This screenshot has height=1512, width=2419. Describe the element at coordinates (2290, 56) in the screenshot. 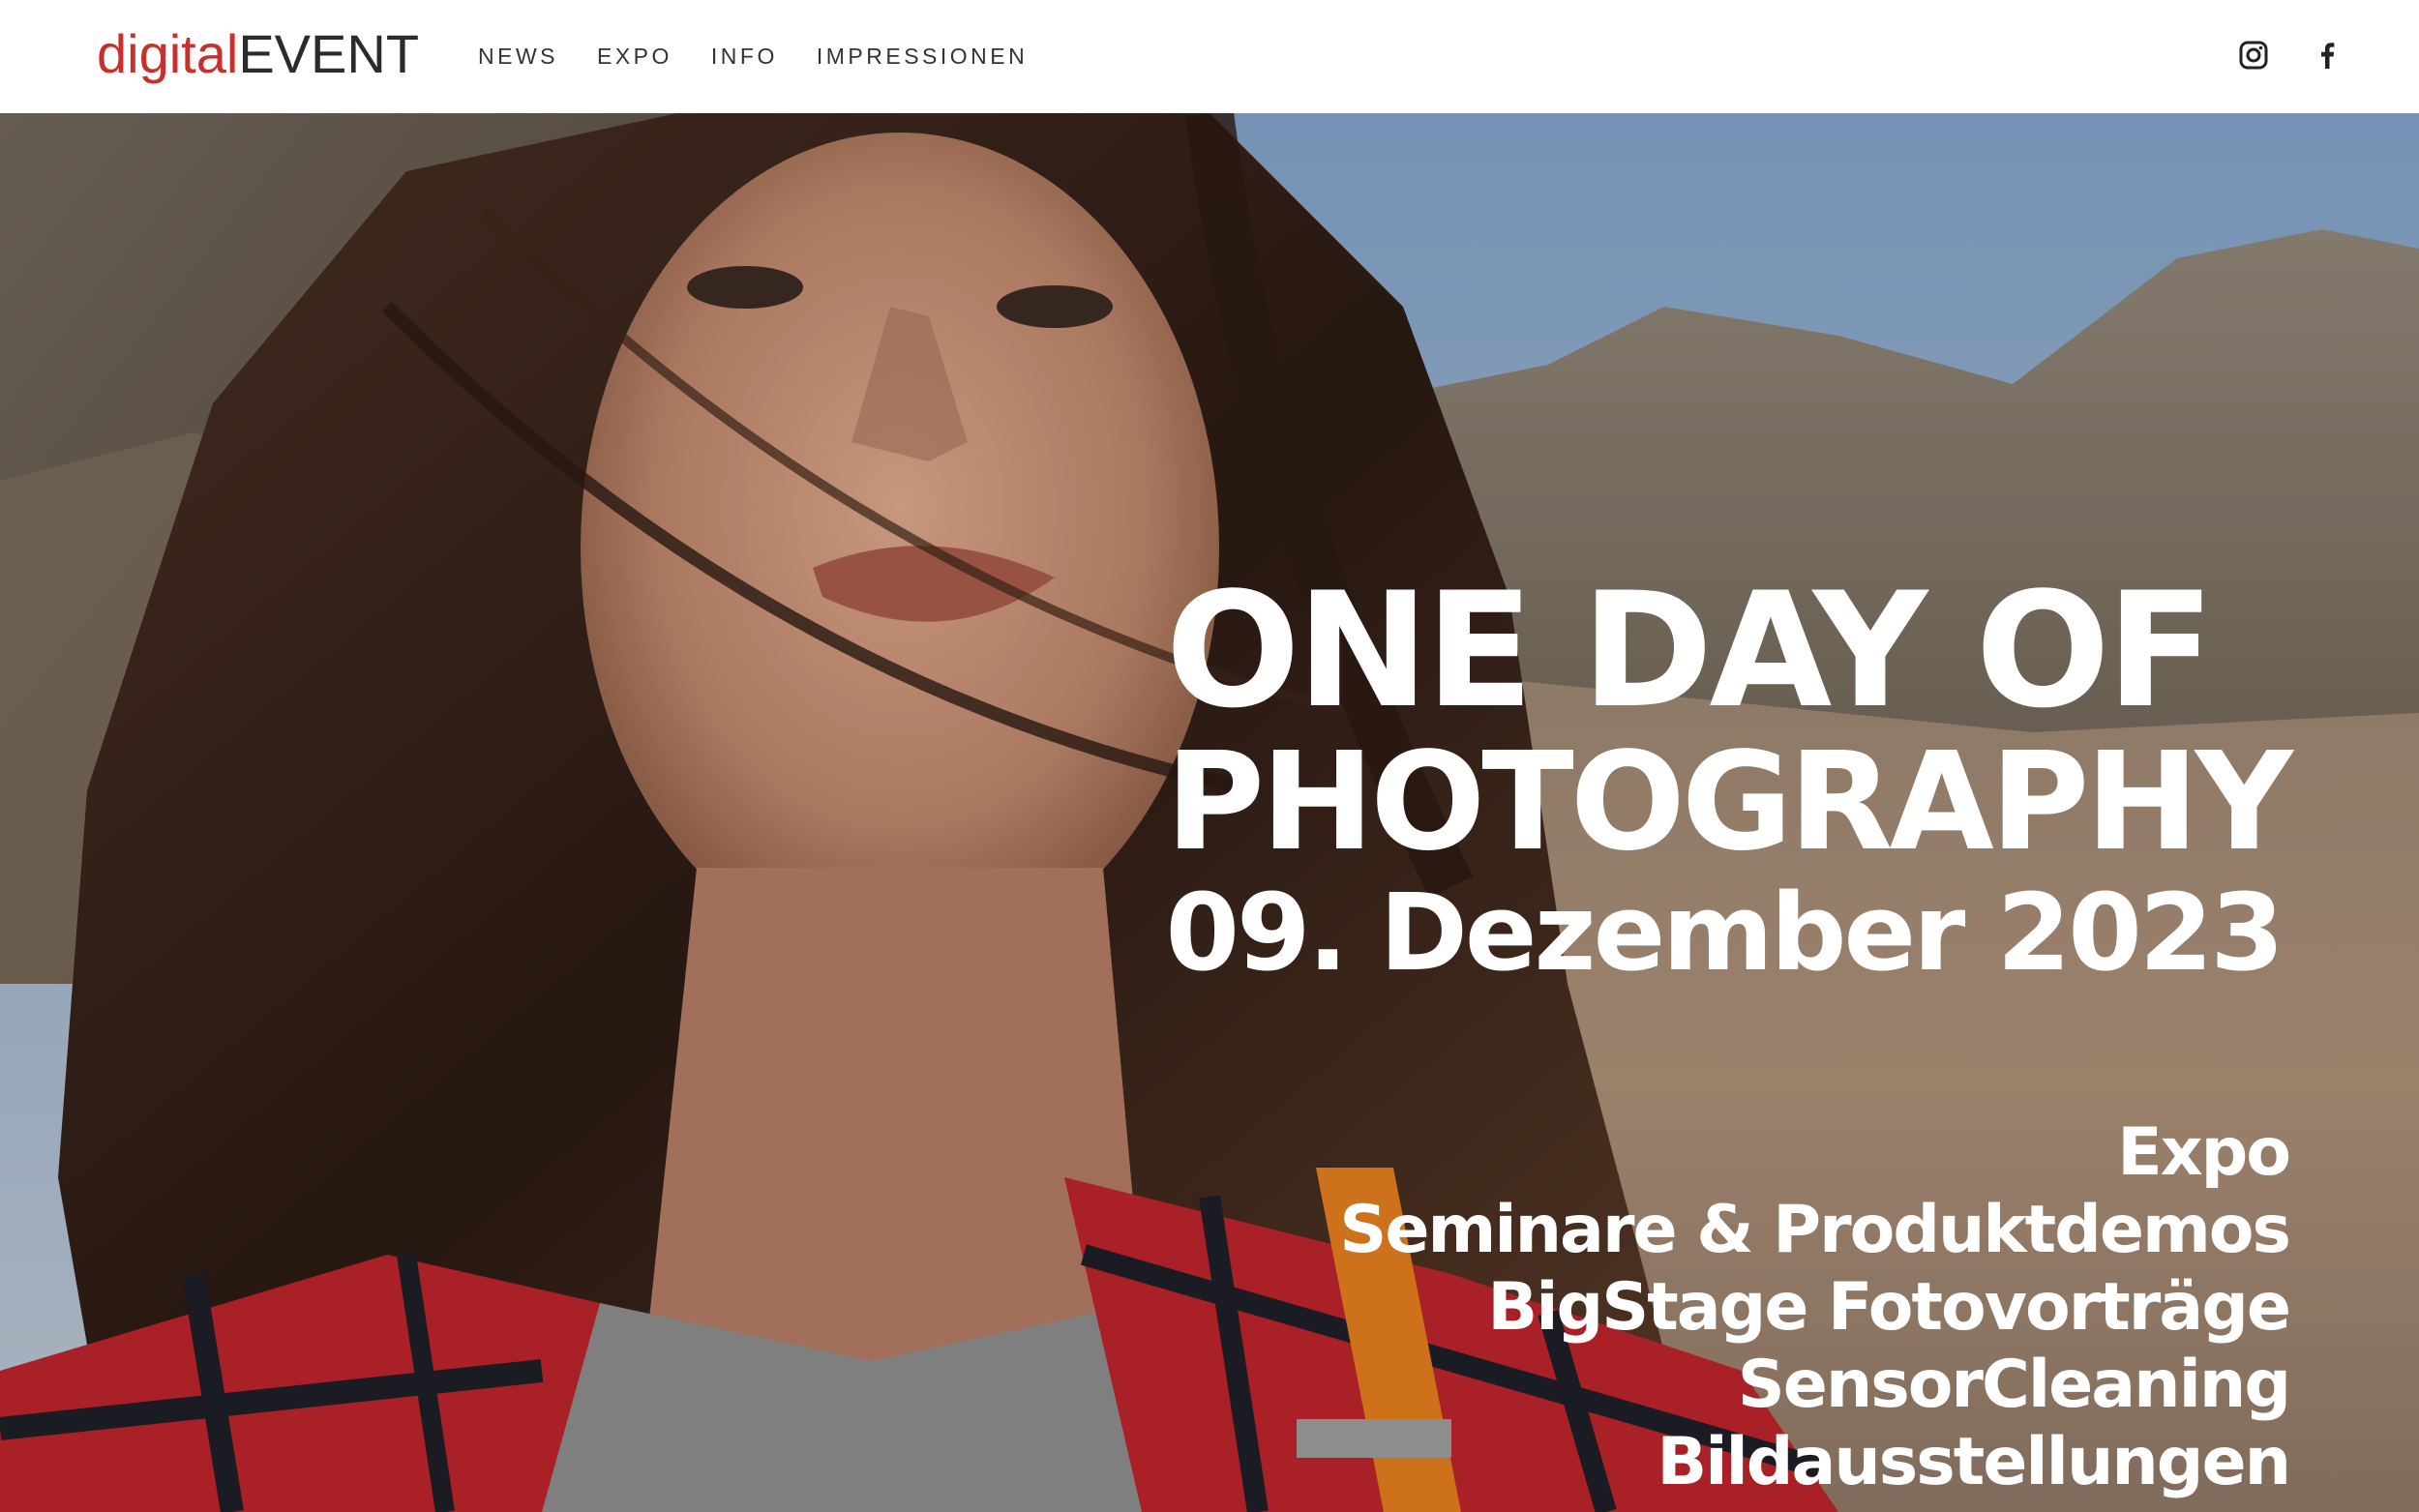

I see `social-links` at that location.